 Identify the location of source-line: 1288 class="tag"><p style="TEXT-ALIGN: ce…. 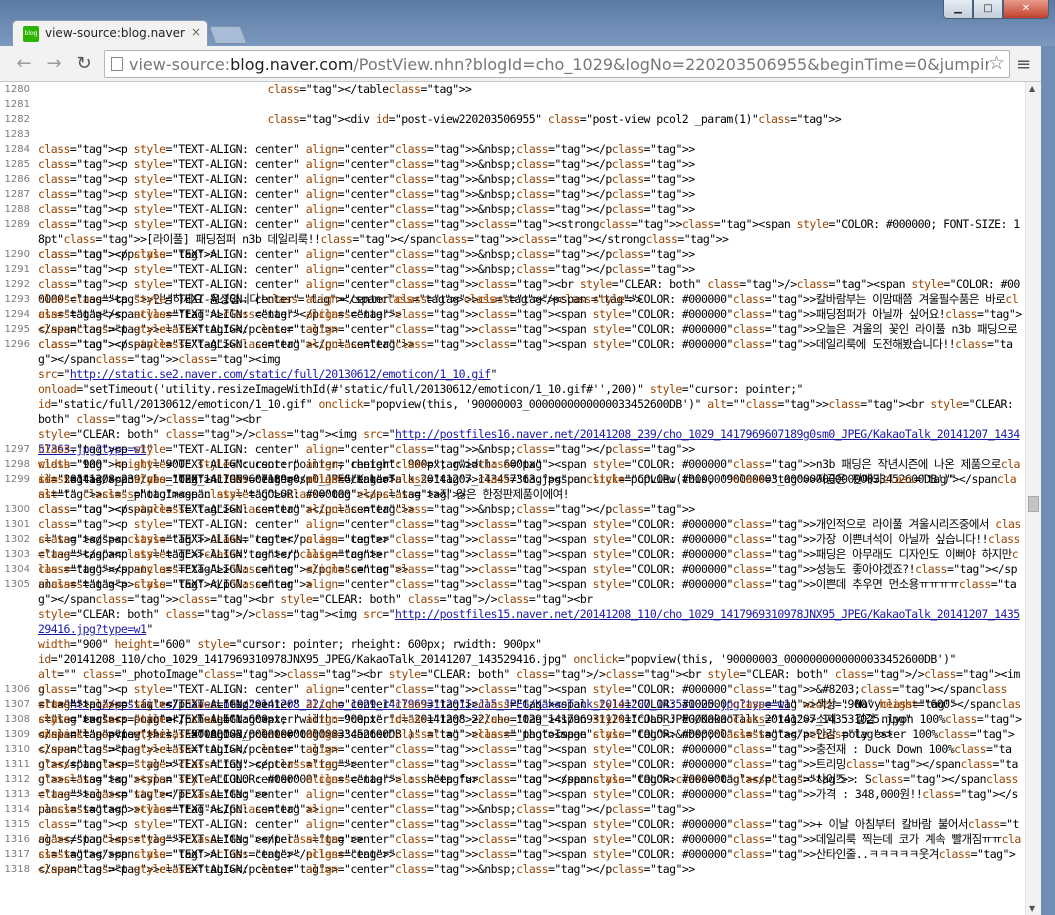
(511, 209).